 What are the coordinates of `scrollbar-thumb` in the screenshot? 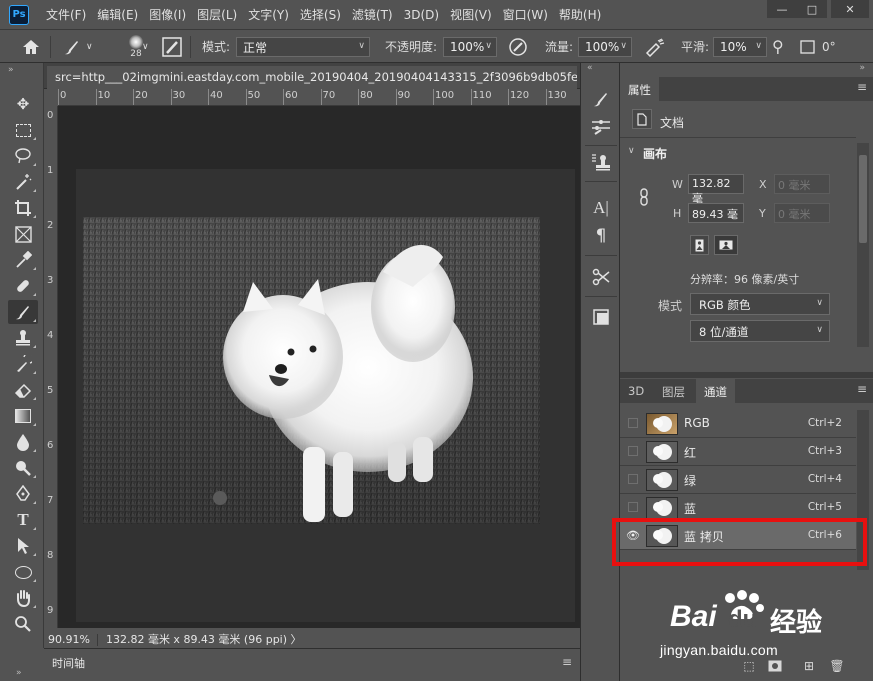 It's located at (863, 199).